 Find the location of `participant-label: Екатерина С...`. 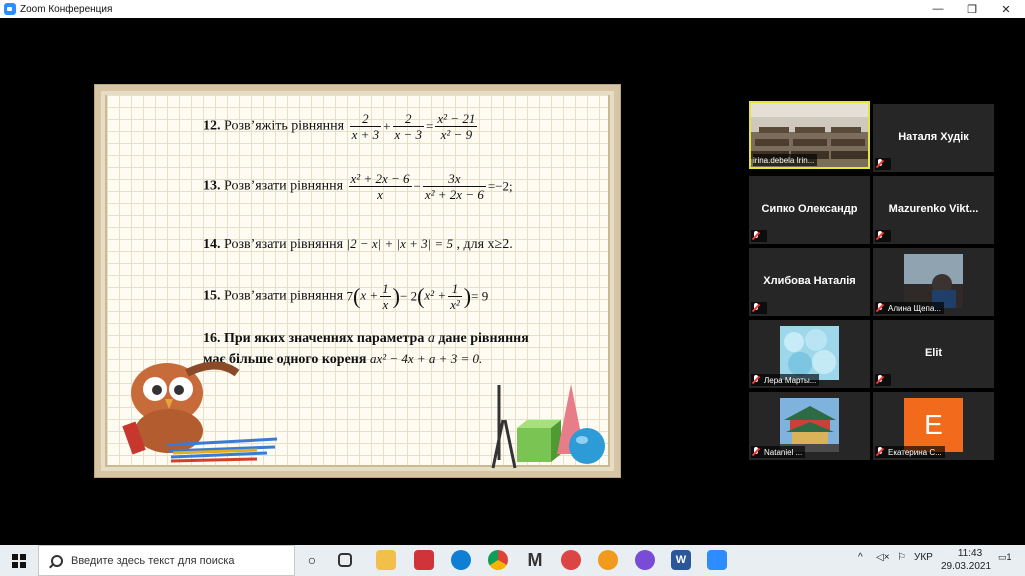

participant-label: Екатерина С... is located at coordinates (910, 452).